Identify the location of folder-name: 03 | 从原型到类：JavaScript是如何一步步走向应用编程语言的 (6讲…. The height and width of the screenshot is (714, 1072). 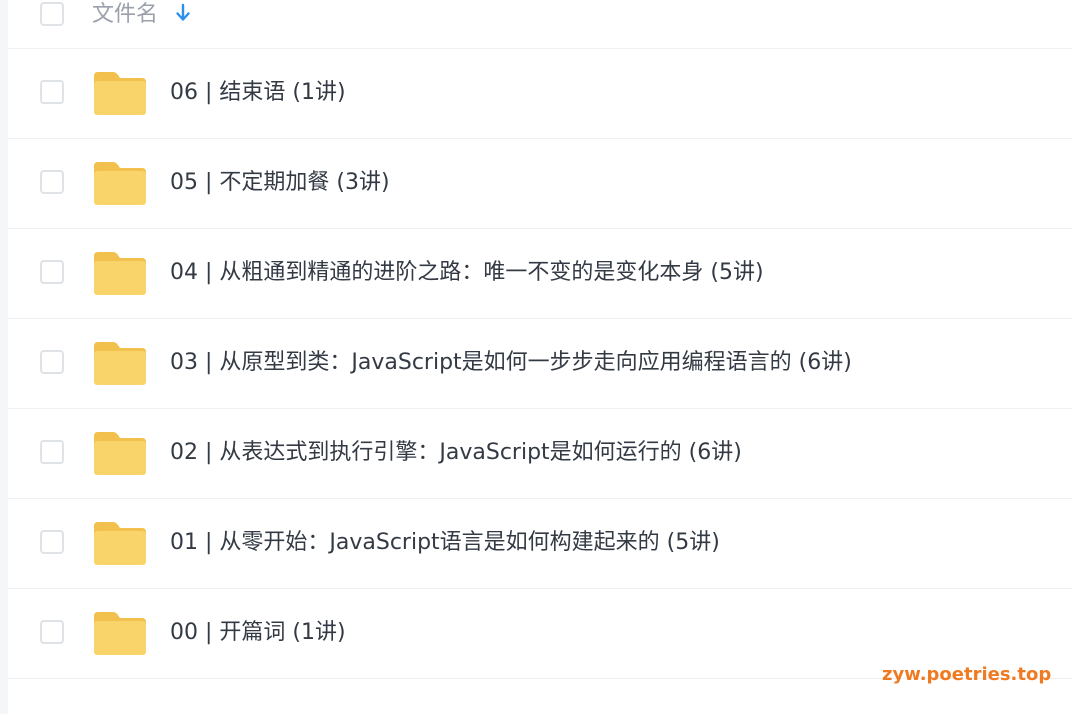
(511, 363).